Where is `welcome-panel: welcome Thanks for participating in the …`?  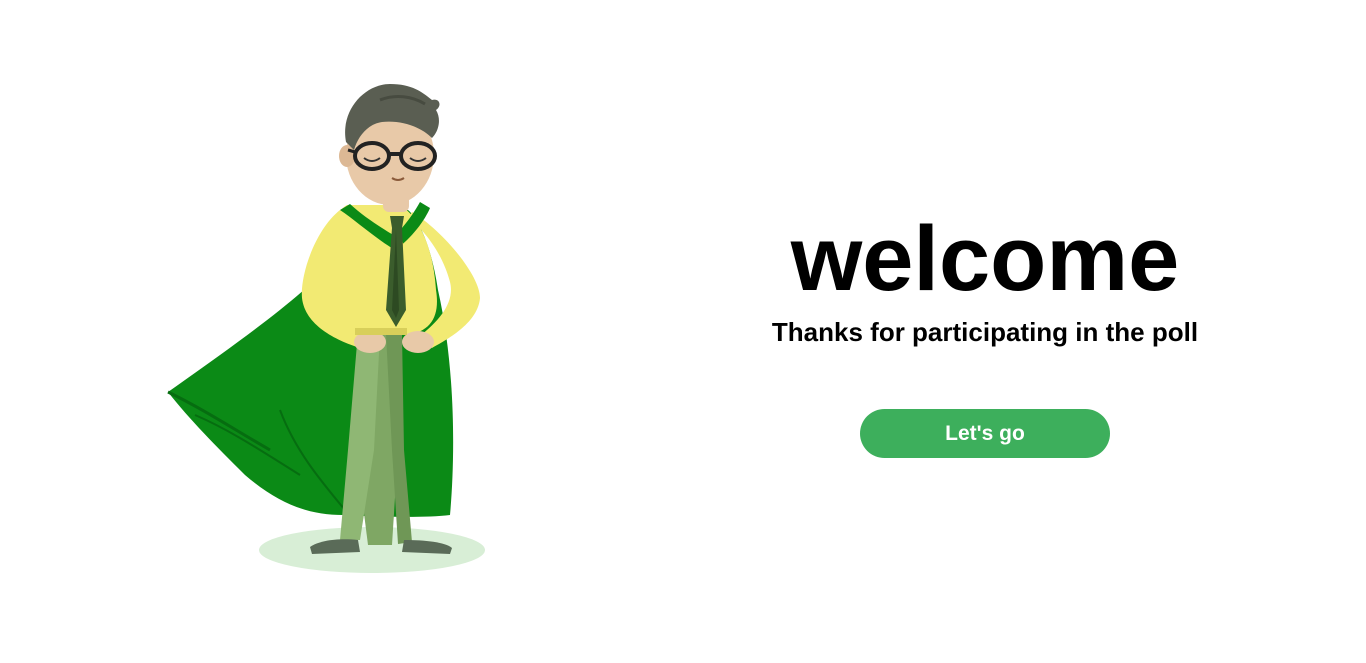 welcome-panel: welcome Thanks for participating in the … is located at coordinates (985, 331).